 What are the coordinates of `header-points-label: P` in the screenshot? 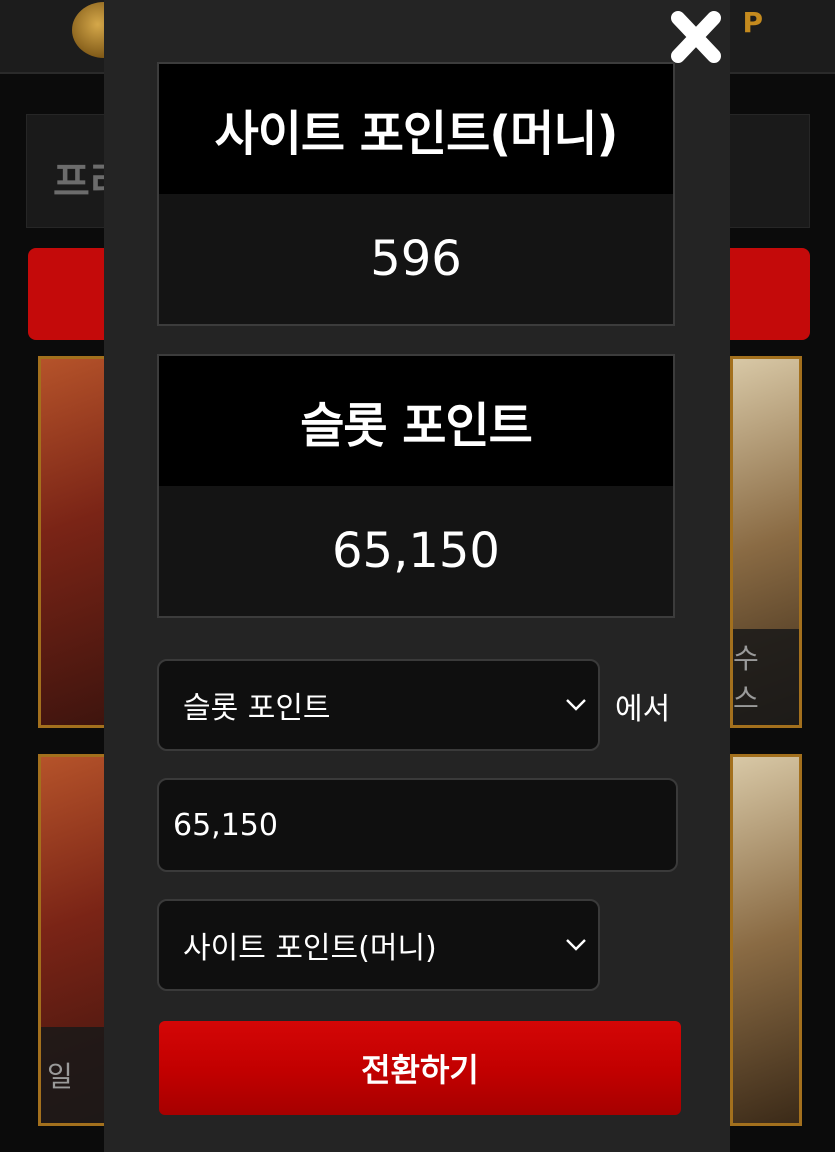 It's located at (752, 22).